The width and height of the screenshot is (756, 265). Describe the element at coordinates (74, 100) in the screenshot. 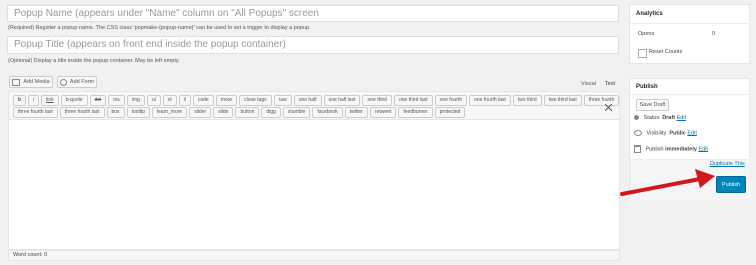

I see `quicktag-b-quote-button: b-quote` at that location.